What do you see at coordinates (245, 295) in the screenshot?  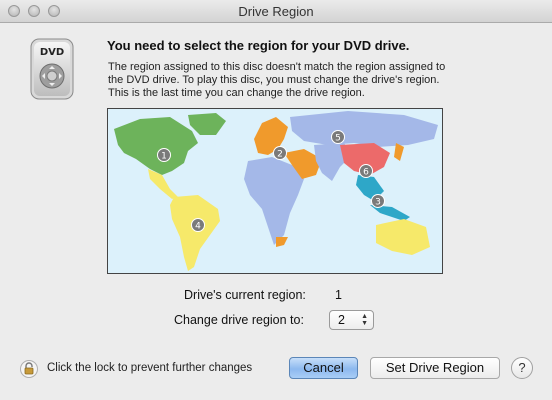 I see `current-region-label: Drive's current region:` at bounding box center [245, 295].